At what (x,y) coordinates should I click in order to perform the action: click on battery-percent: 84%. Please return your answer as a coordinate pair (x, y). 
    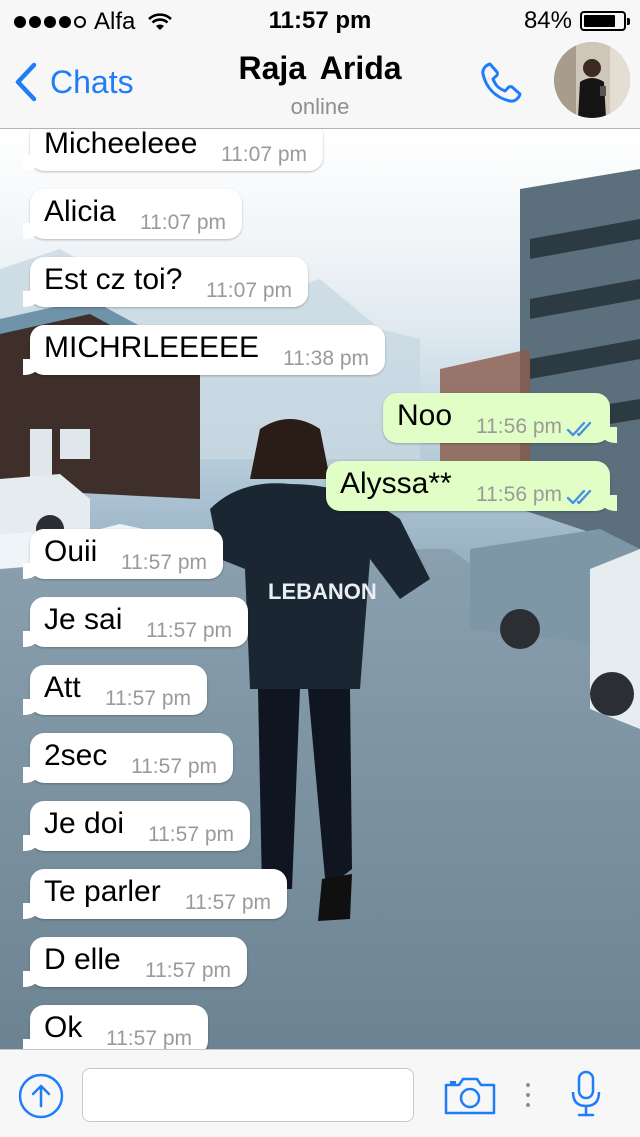
    Looking at the image, I should click on (547, 20).